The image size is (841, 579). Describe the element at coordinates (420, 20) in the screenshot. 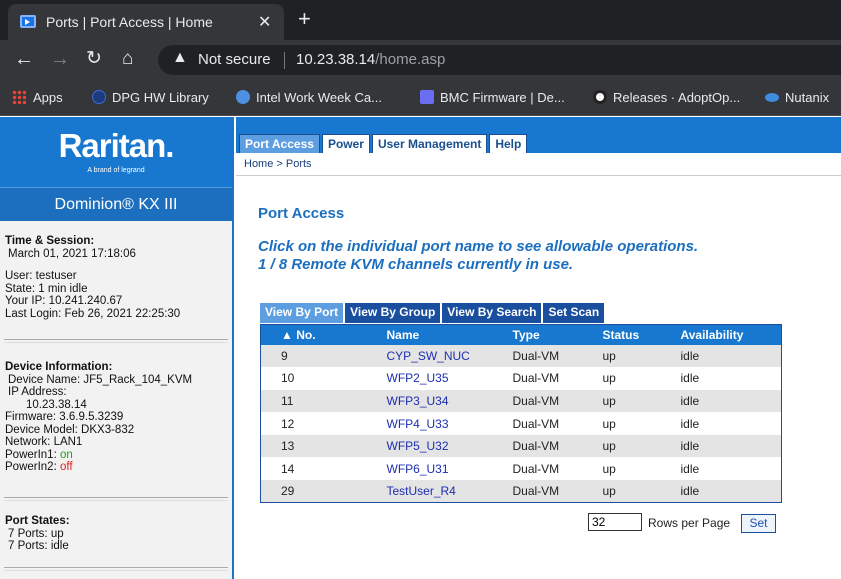

I see `browser-tab-strip: Ports | Port Access | Home ✕ +` at that location.